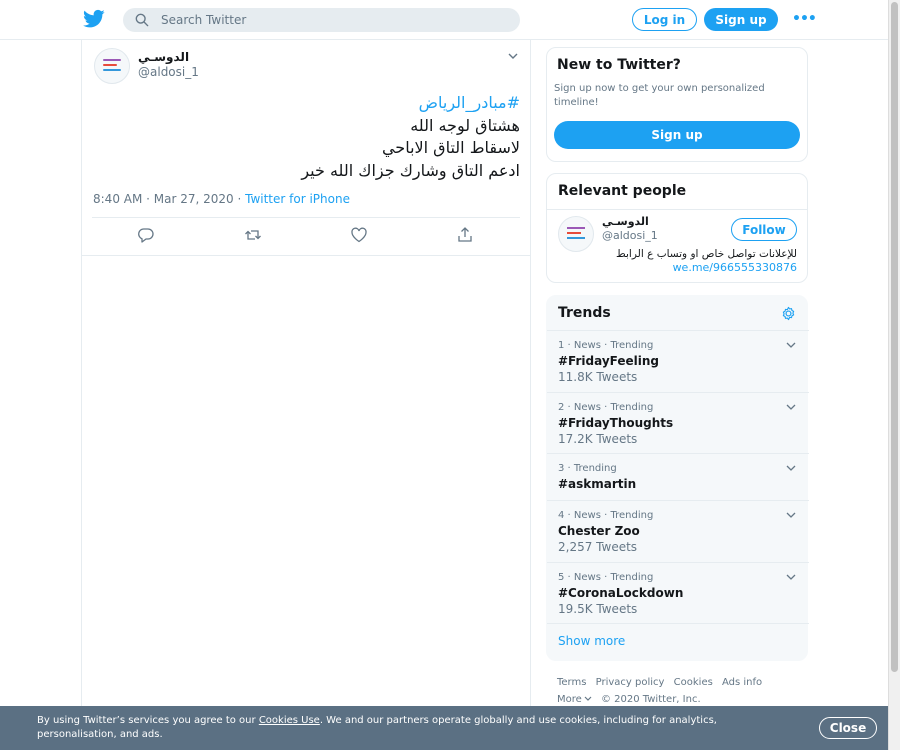  Describe the element at coordinates (606, 407) in the screenshot. I see `trend-meta: 2 · News · Trending` at that location.